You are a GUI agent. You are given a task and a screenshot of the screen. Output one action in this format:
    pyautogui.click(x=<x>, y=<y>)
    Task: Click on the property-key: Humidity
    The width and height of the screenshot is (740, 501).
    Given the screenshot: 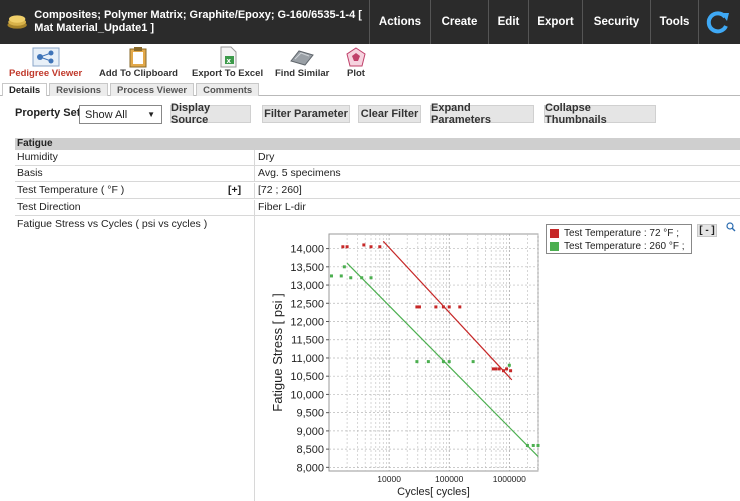 What is the action you would take?
    pyautogui.click(x=37, y=157)
    